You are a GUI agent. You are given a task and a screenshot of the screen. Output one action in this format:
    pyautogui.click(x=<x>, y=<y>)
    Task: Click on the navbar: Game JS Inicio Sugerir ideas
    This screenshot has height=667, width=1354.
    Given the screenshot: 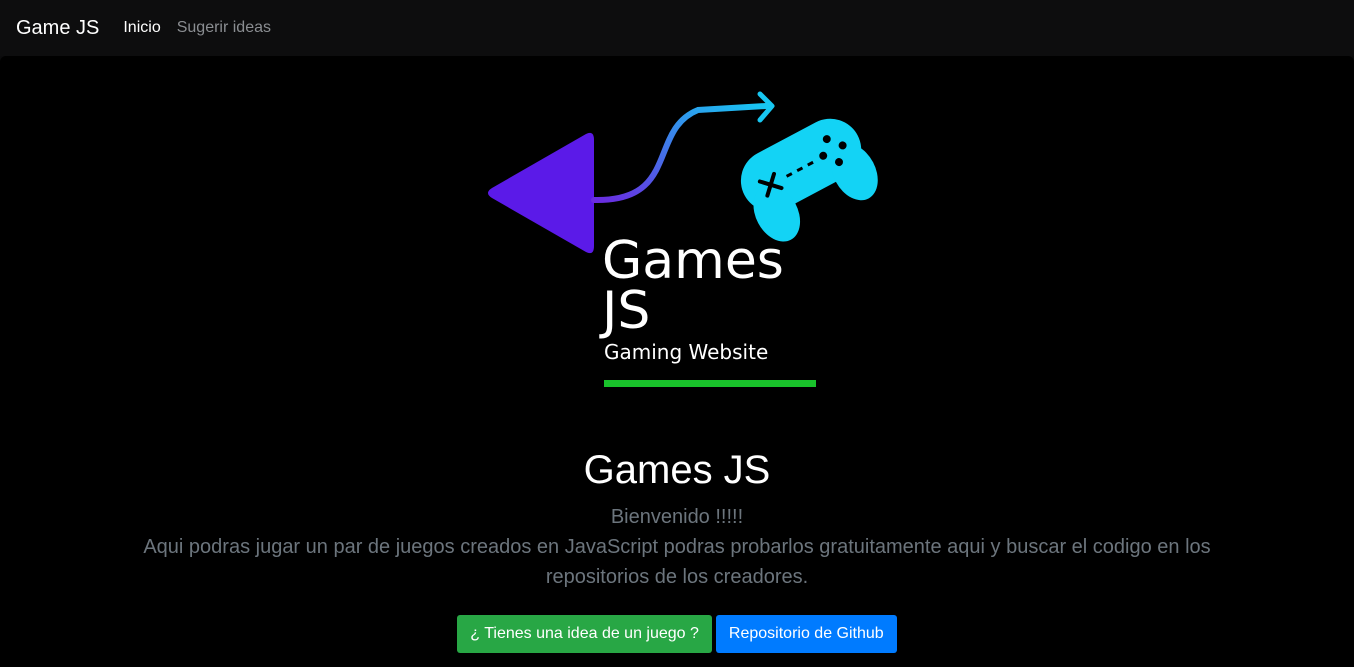 What is the action you would take?
    pyautogui.click(x=677, y=28)
    